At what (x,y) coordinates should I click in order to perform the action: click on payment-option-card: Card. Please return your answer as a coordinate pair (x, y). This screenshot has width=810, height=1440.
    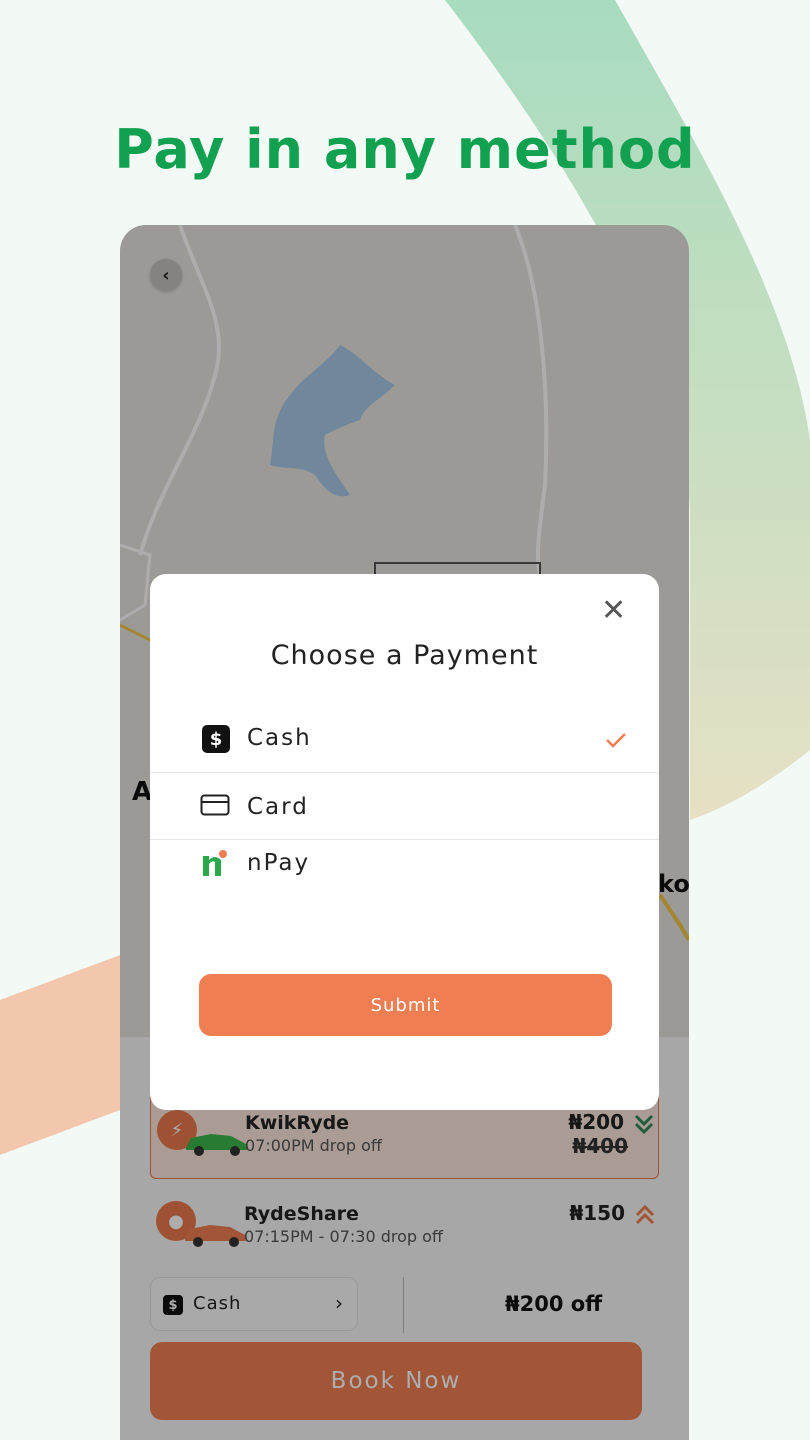
    Looking at the image, I should click on (404, 806).